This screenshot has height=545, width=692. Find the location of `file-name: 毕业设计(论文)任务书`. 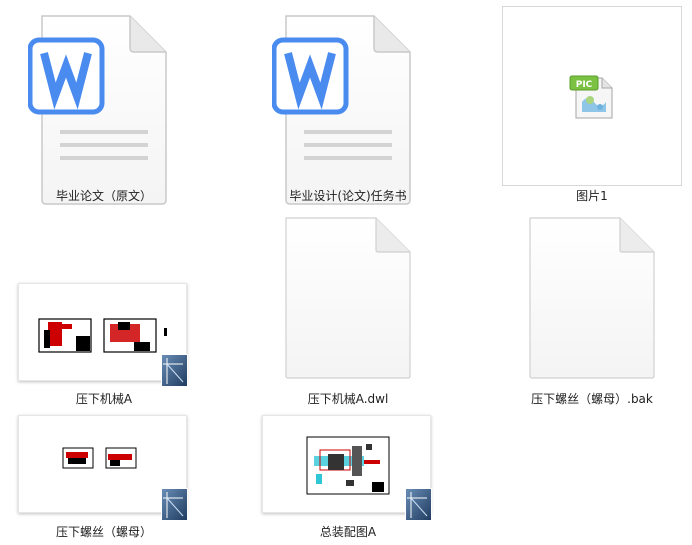

file-name: 毕业设计(论文)任务书 is located at coordinates (348, 196).